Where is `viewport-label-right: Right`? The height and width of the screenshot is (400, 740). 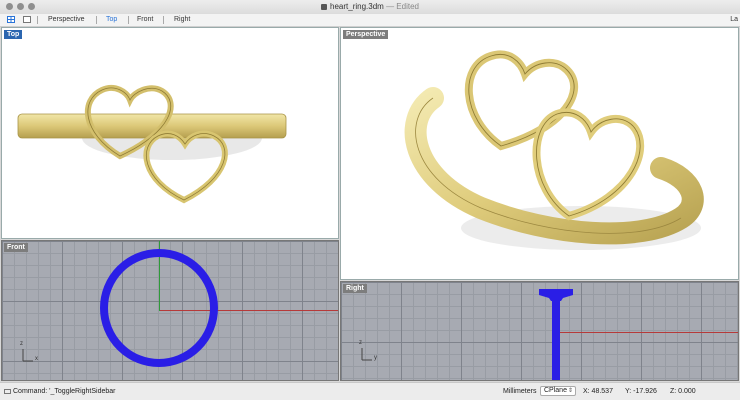 viewport-label-right: Right is located at coordinates (355, 288).